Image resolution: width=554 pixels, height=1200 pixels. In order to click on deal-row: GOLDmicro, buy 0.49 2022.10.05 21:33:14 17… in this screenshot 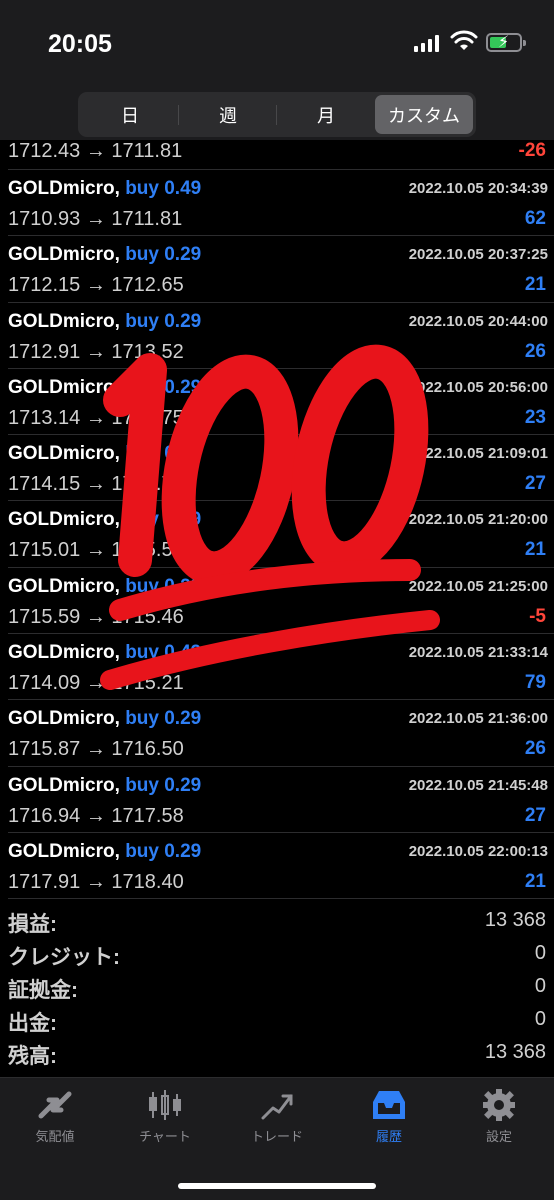, I will do `click(281, 667)`.